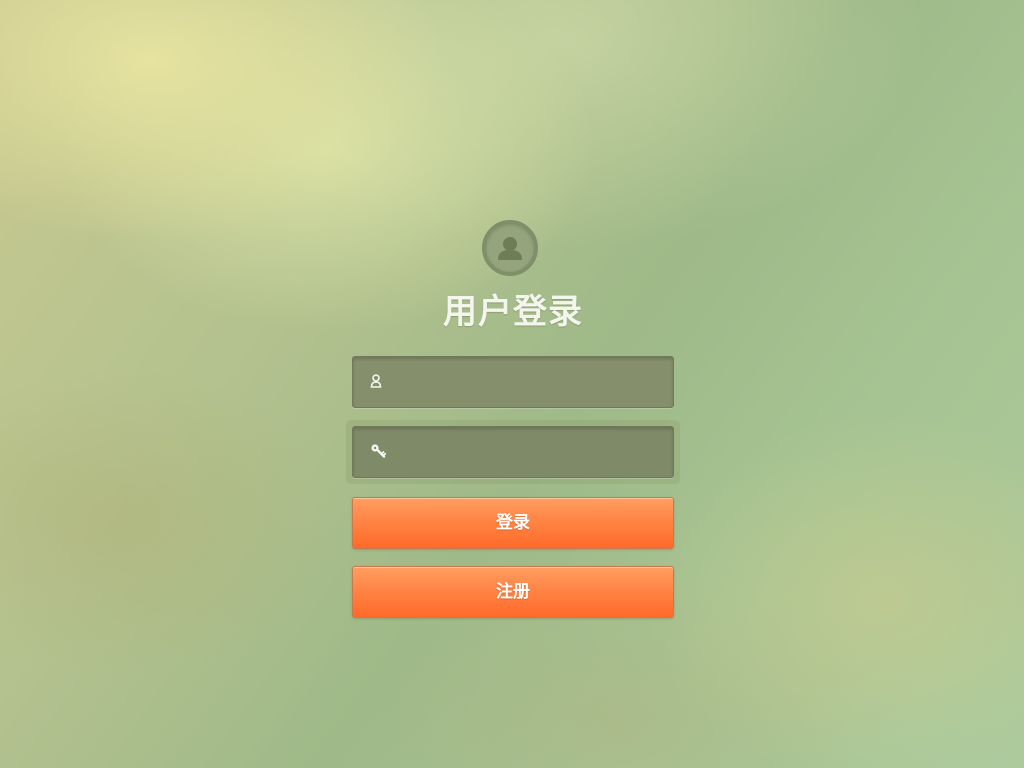 The width and height of the screenshot is (1024, 768). Describe the element at coordinates (513, 312) in the screenshot. I see `page-title: 用户登录` at that location.